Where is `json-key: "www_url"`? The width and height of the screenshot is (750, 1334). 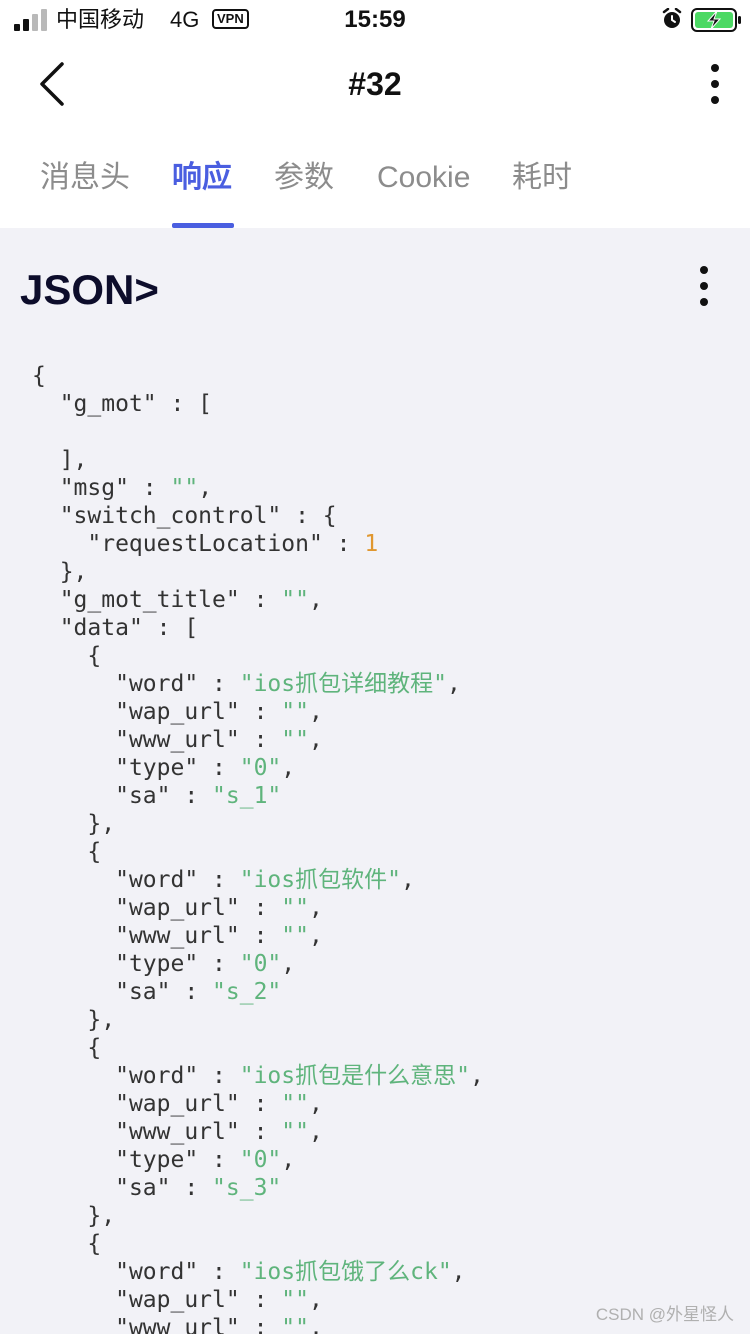 json-key: "www_url" is located at coordinates (177, 740).